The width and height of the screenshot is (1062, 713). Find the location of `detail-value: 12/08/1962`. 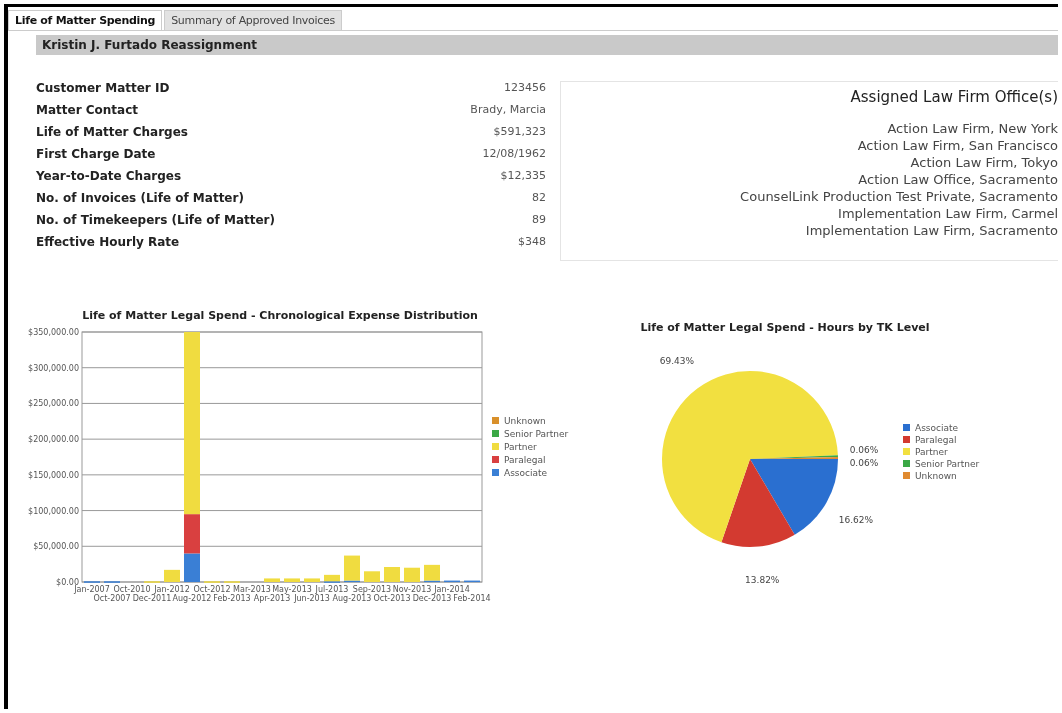

detail-value: 12/08/1962 is located at coordinates (514, 154).